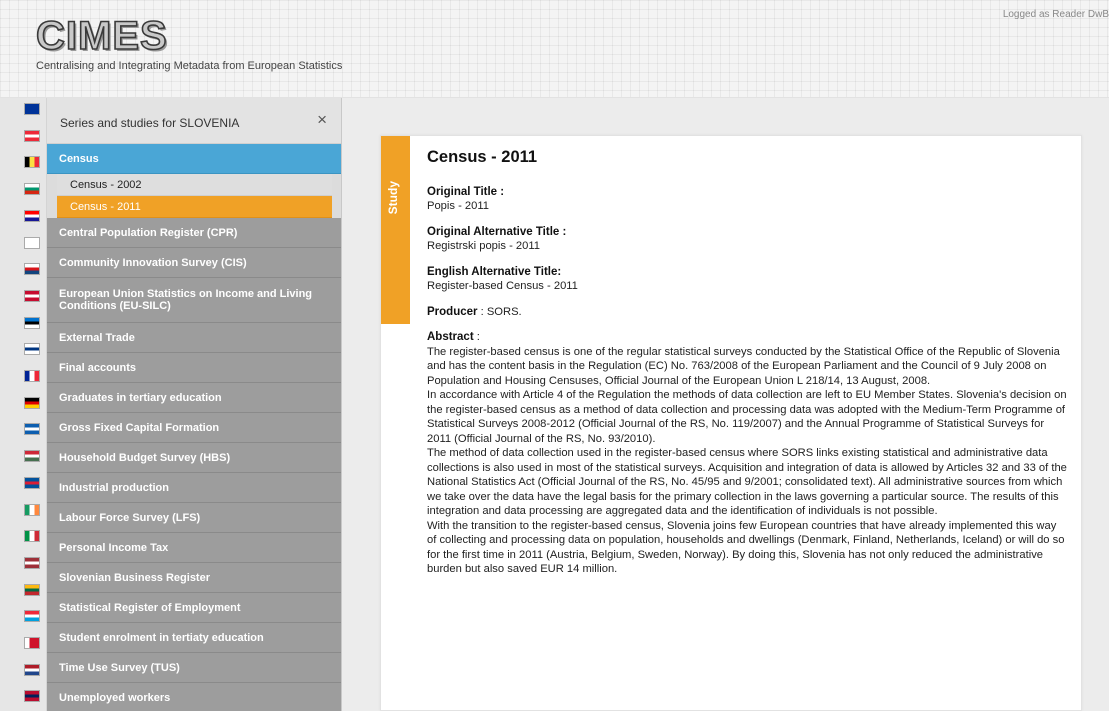 Image resolution: width=1109 pixels, height=711 pixels. What do you see at coordinates (153, 262) in the screenshot?
I see `series-label: Community Innovation Survey (CIS)` at bounding box center [153, 262].